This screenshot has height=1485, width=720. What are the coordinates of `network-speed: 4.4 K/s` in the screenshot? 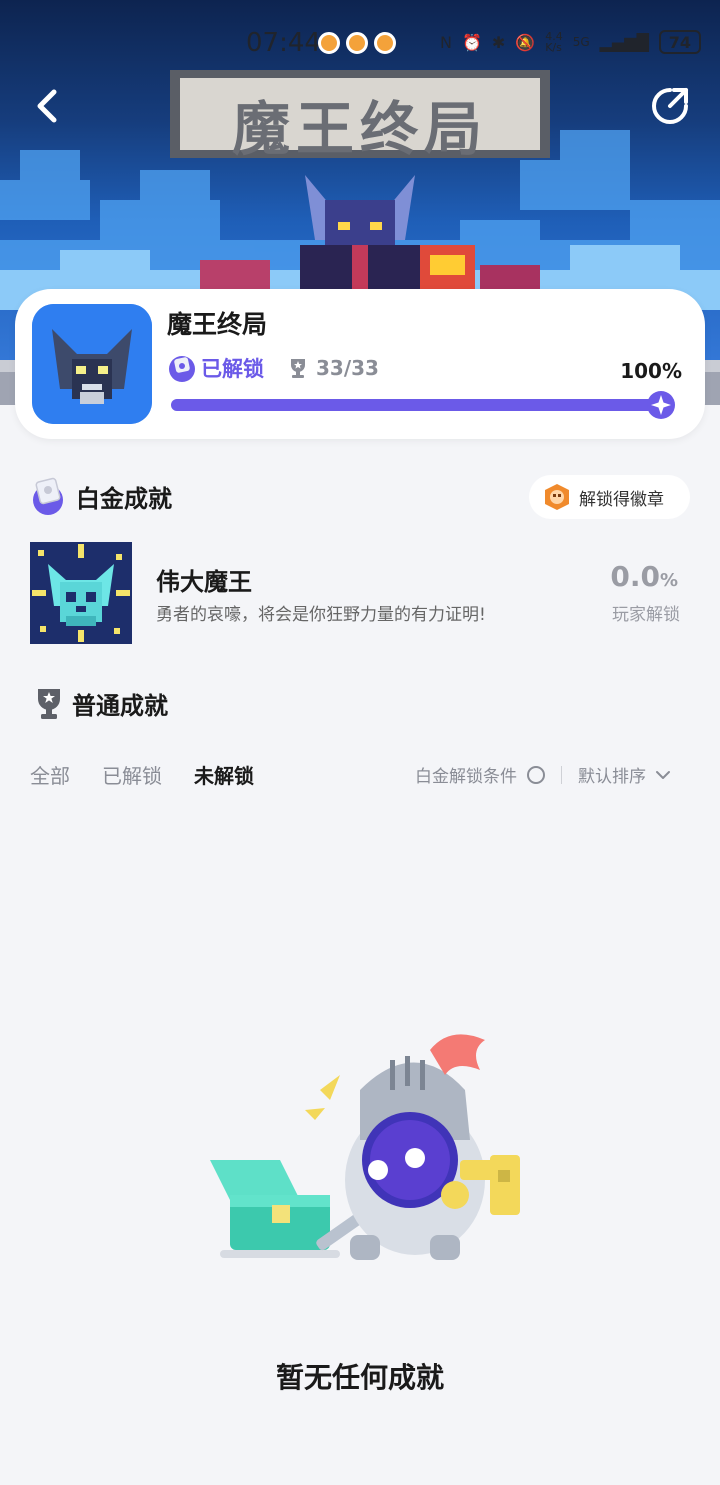 It's located at (554, 42).